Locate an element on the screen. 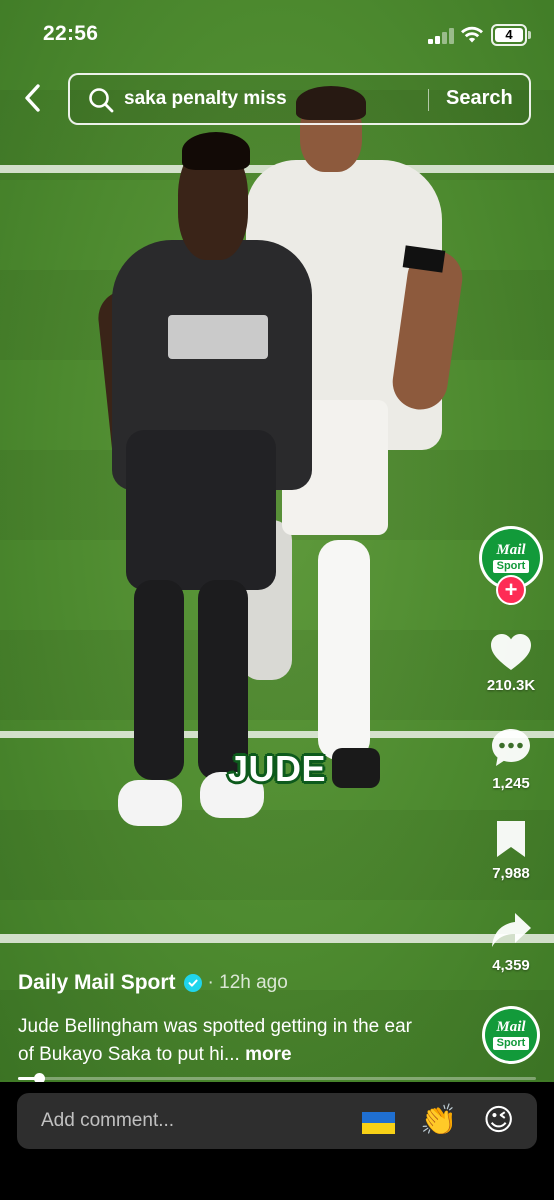 The width and height of the screenshot is (554, 1200). comment-bar: Add comment... 👏 😉 is located at coordinates (277, 1141).